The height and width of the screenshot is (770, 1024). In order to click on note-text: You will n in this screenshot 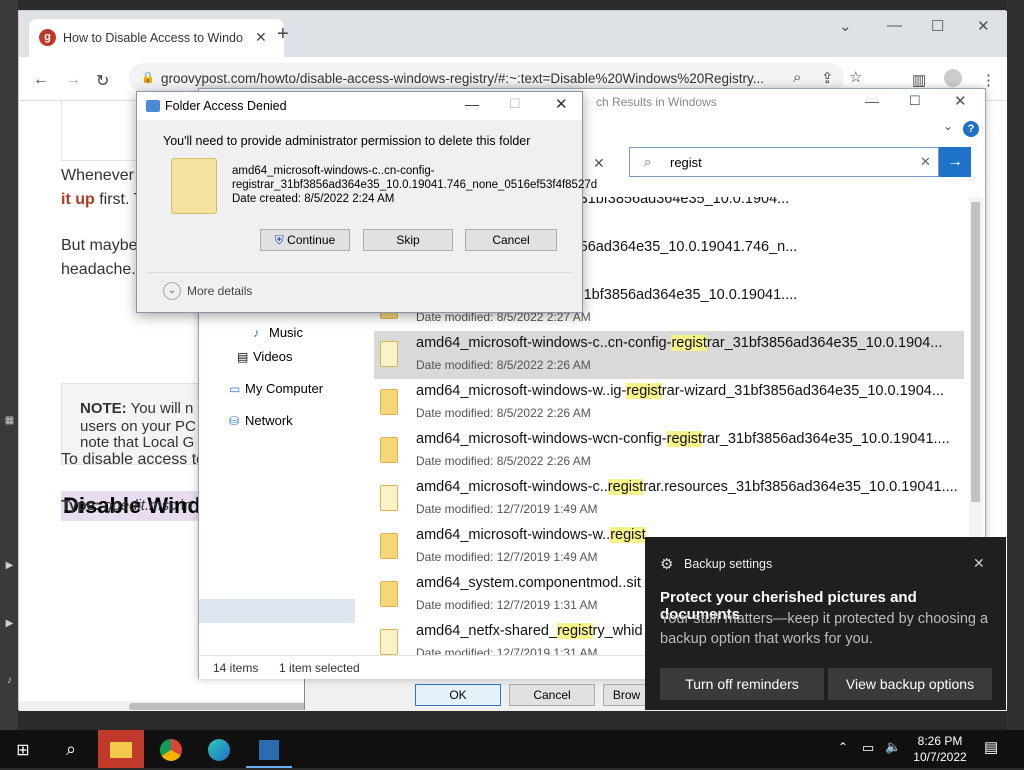, I will do `click(160, 408)`.